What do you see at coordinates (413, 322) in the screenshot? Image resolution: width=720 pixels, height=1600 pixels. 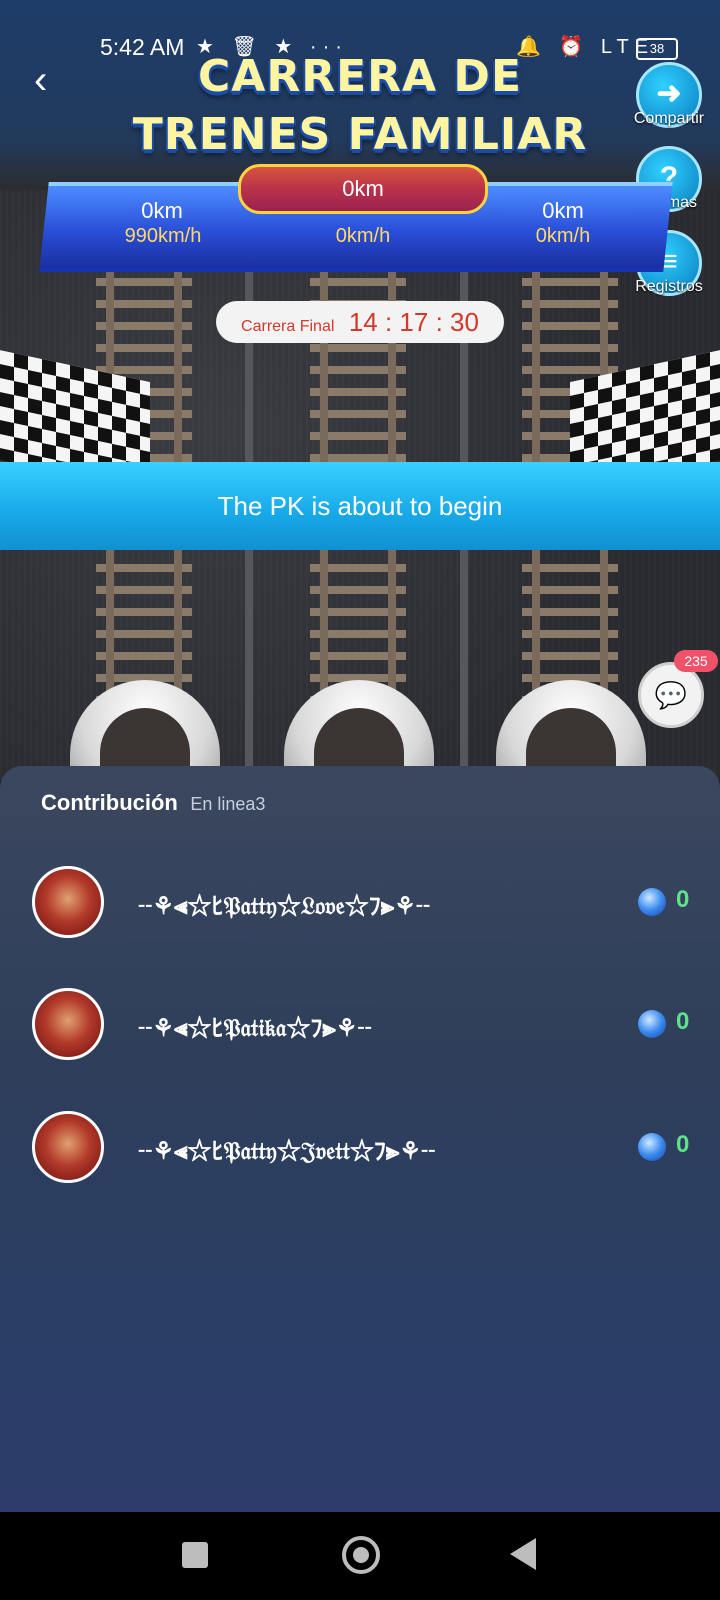 I see `timer-value: 14 : 17 : 30` at bounding box center [413, 322].